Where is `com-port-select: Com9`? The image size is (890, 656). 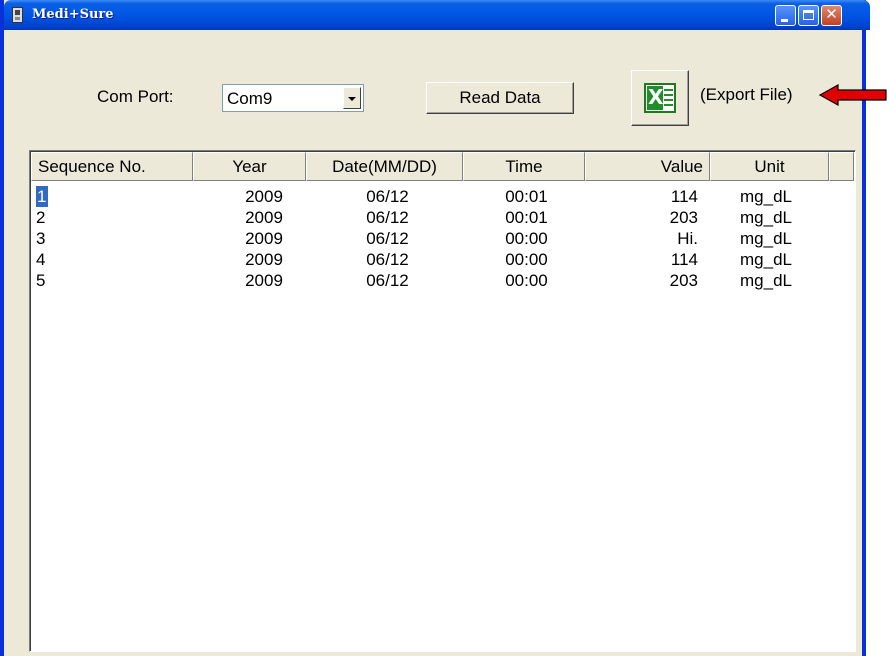
com-port-select: Com9 is located at coordinates (293, 98).